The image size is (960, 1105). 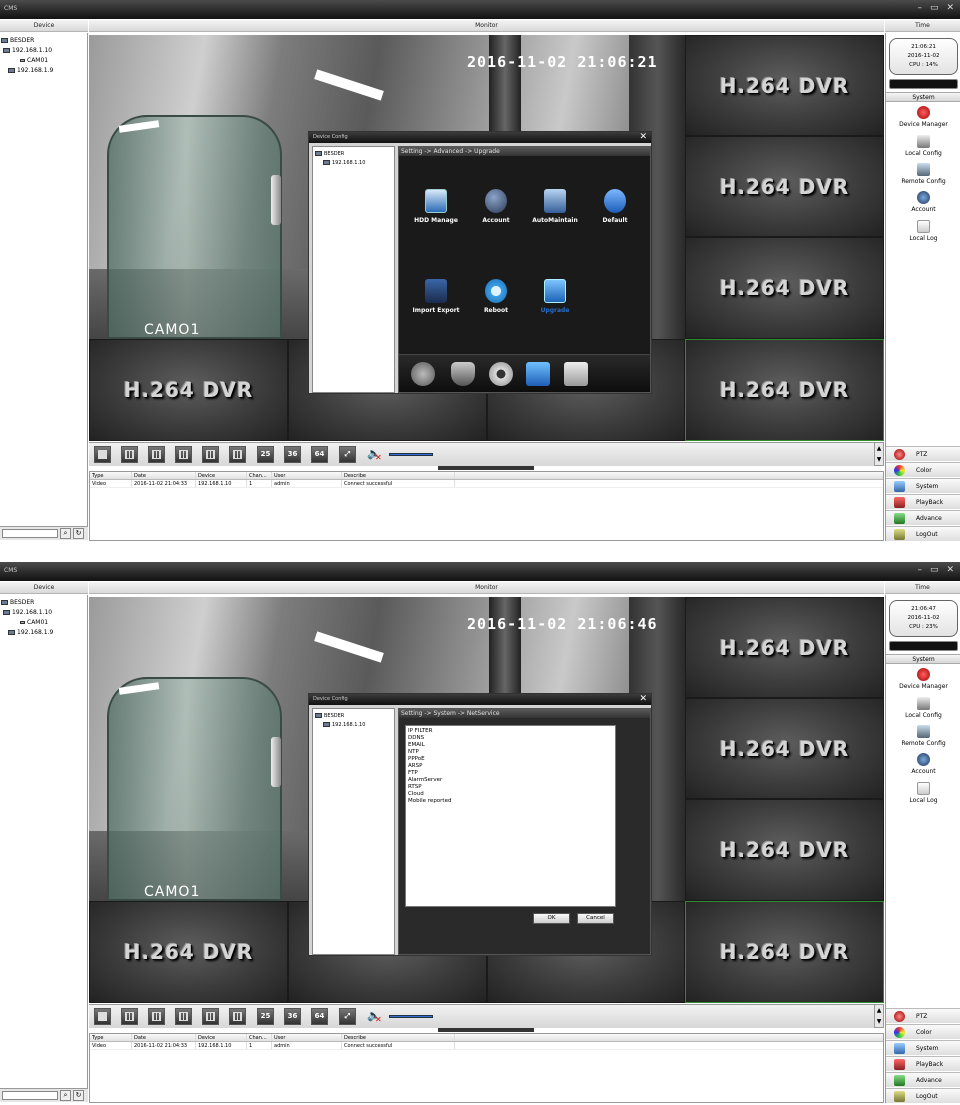 I want to click on import-export-button: Import Export, so click(x=436, y=296).